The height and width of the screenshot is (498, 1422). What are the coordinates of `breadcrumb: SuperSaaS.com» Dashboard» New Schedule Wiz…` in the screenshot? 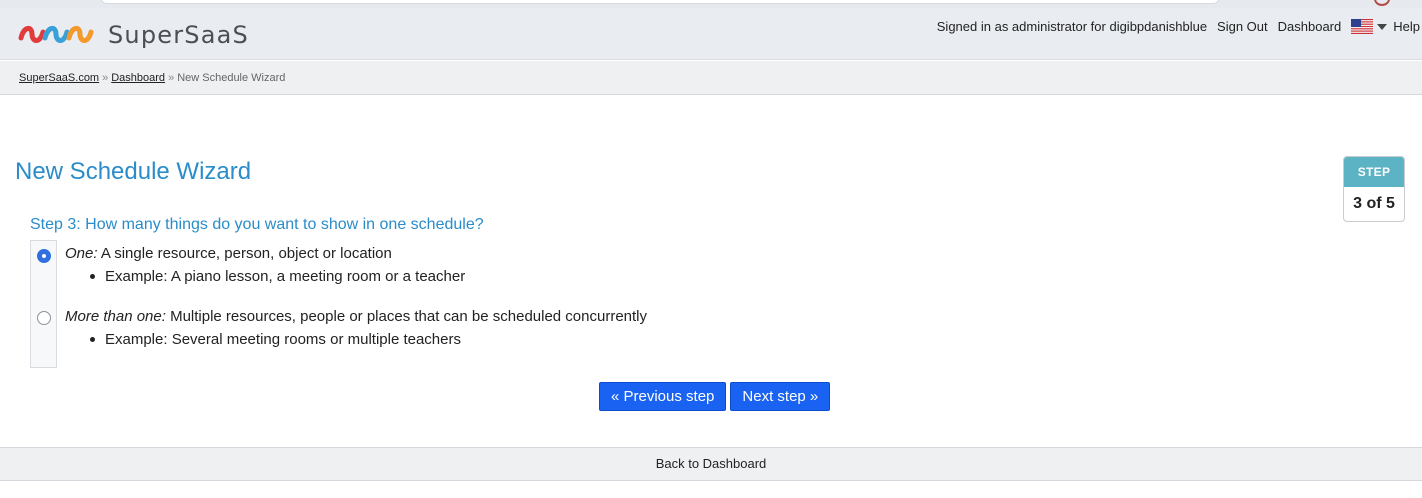 It's located at (711, 78).